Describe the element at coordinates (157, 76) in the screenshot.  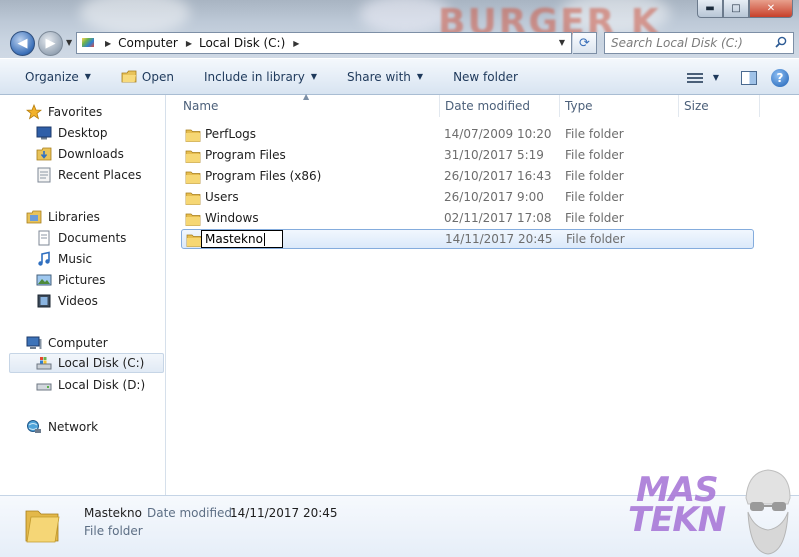
I see `open-label: Open` at that location.